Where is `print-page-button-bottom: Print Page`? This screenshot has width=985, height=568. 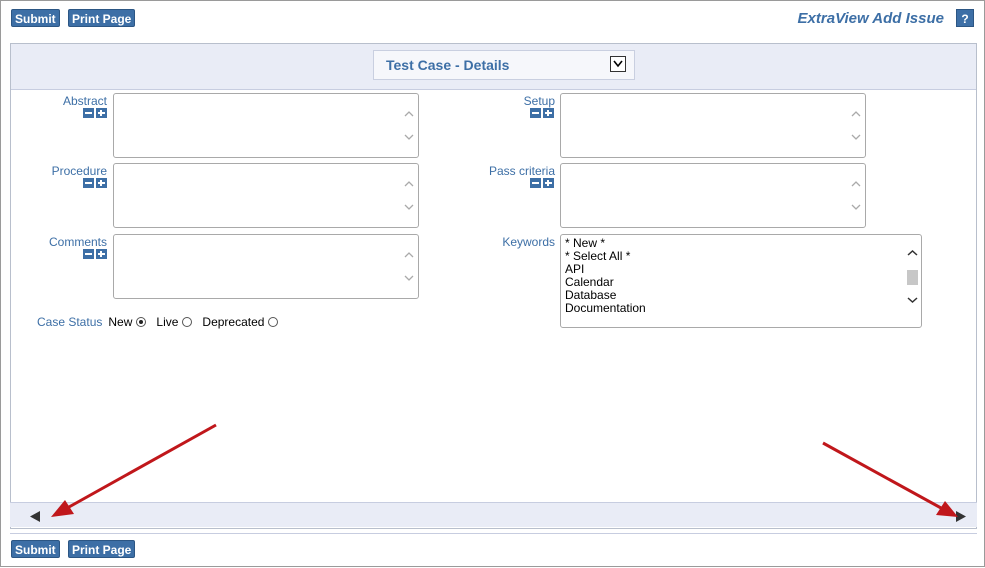
print-page-button-bottom: Print Page is located at coordinates (102, 549).